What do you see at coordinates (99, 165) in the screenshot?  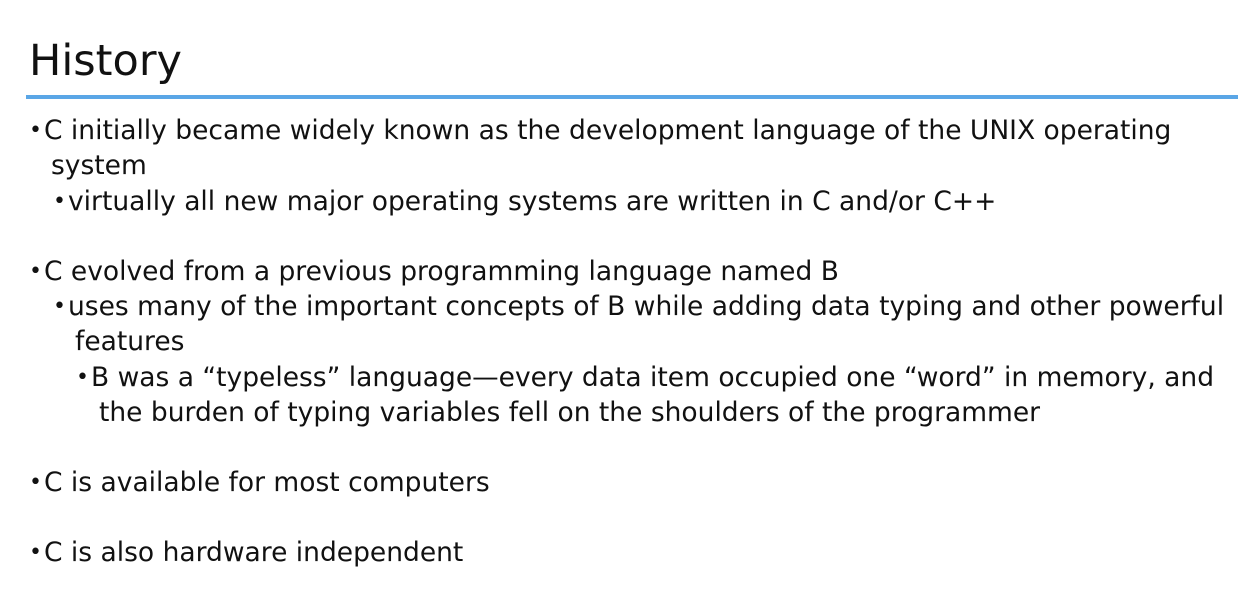 I see `bullet-text-continued: system` at bounding box center [99, 165].